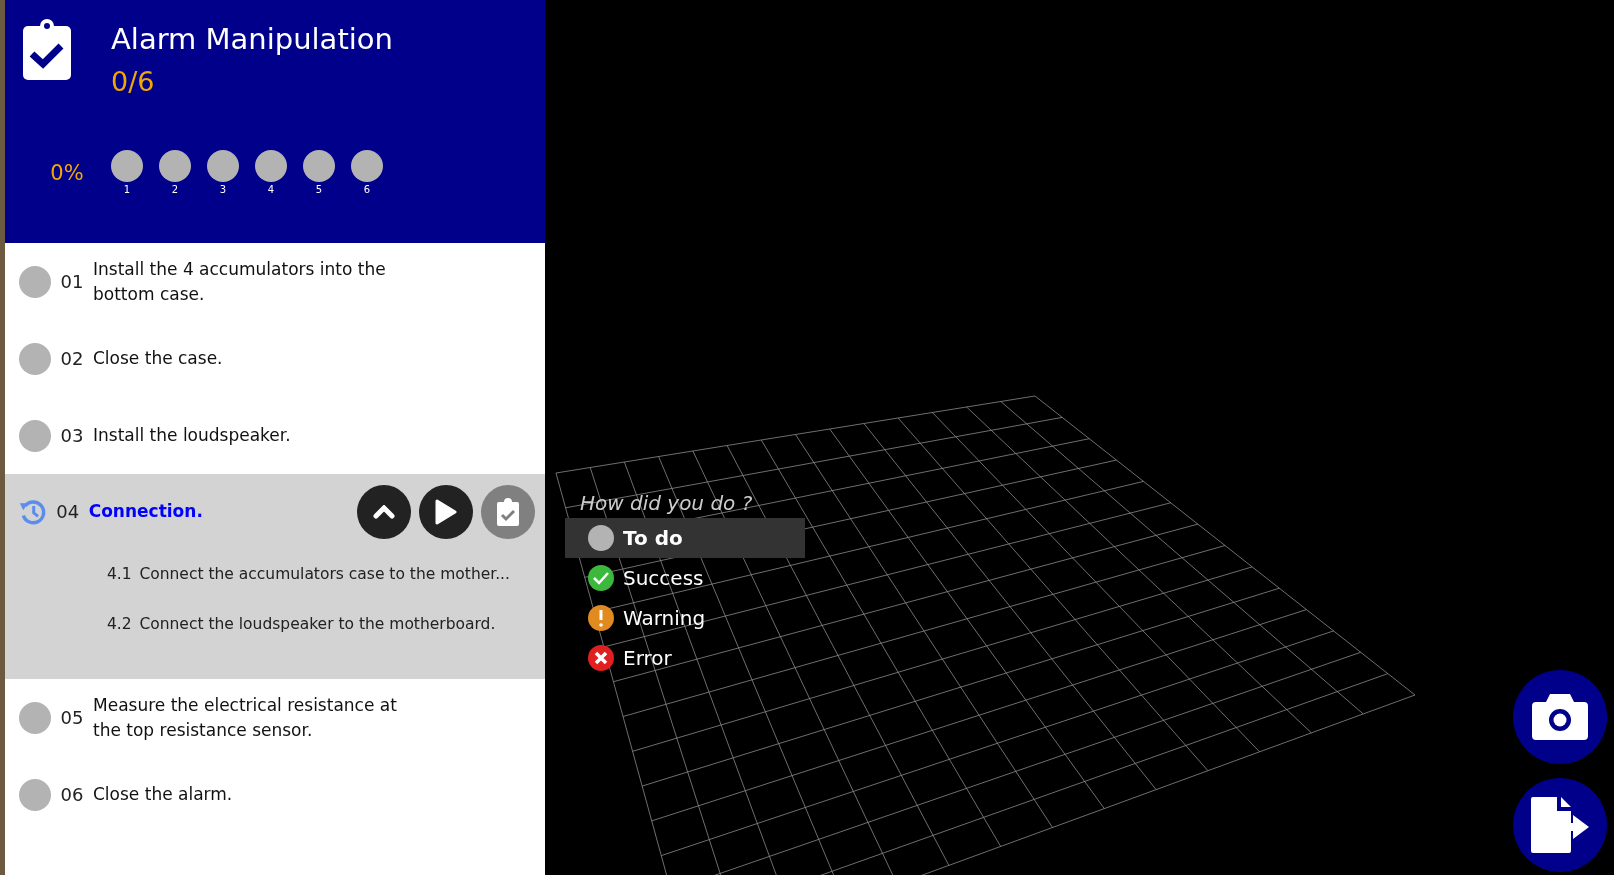 The height and width of the screenshot is (875, 1614). I want to click on result-option: To do, so click(685, 538).